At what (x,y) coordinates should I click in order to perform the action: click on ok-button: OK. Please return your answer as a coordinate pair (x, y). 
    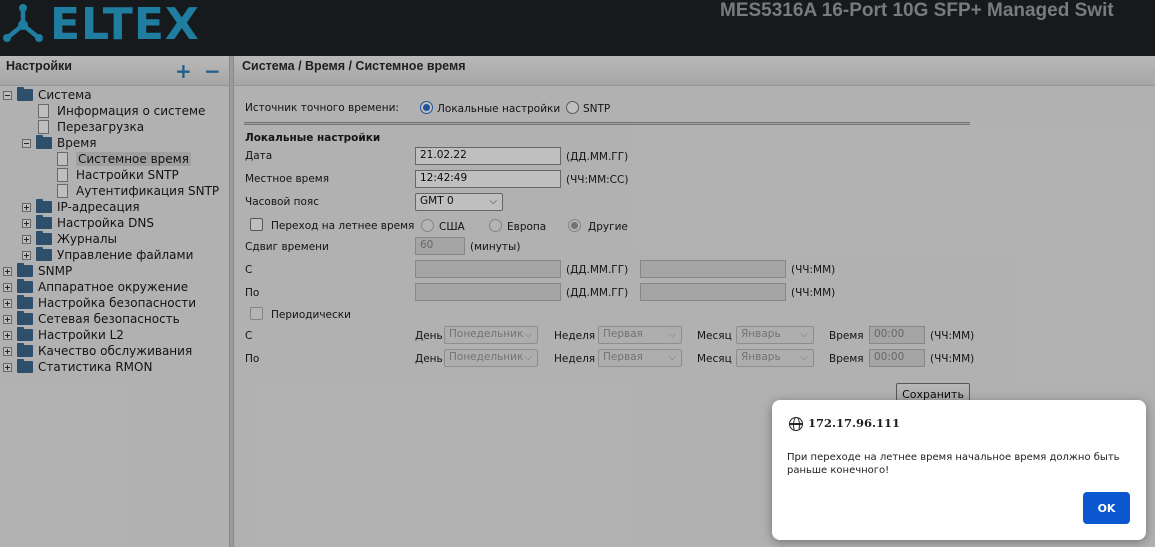
    Looking at the image, I should click on (1106, 508).